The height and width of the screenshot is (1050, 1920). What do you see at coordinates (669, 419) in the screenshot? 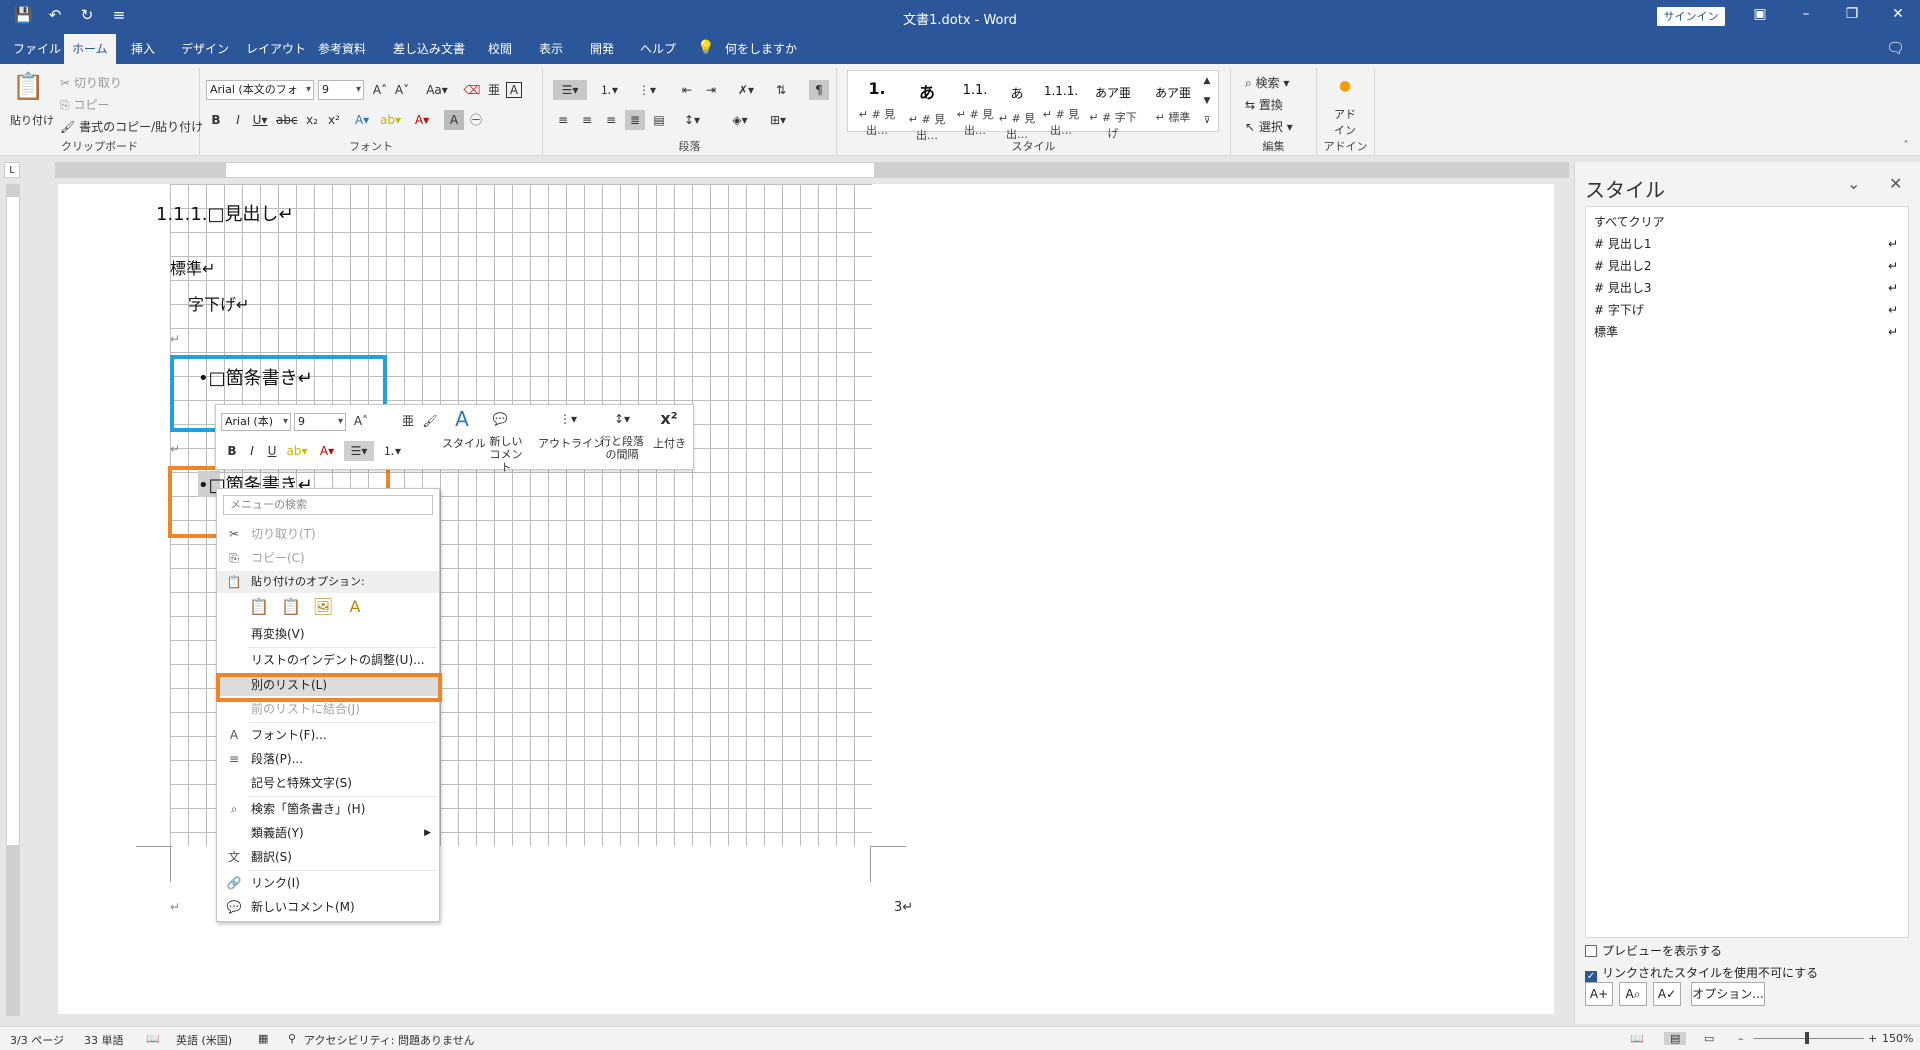
I see `mini-superscript-icon: x²` at bounding box center [669, 419].